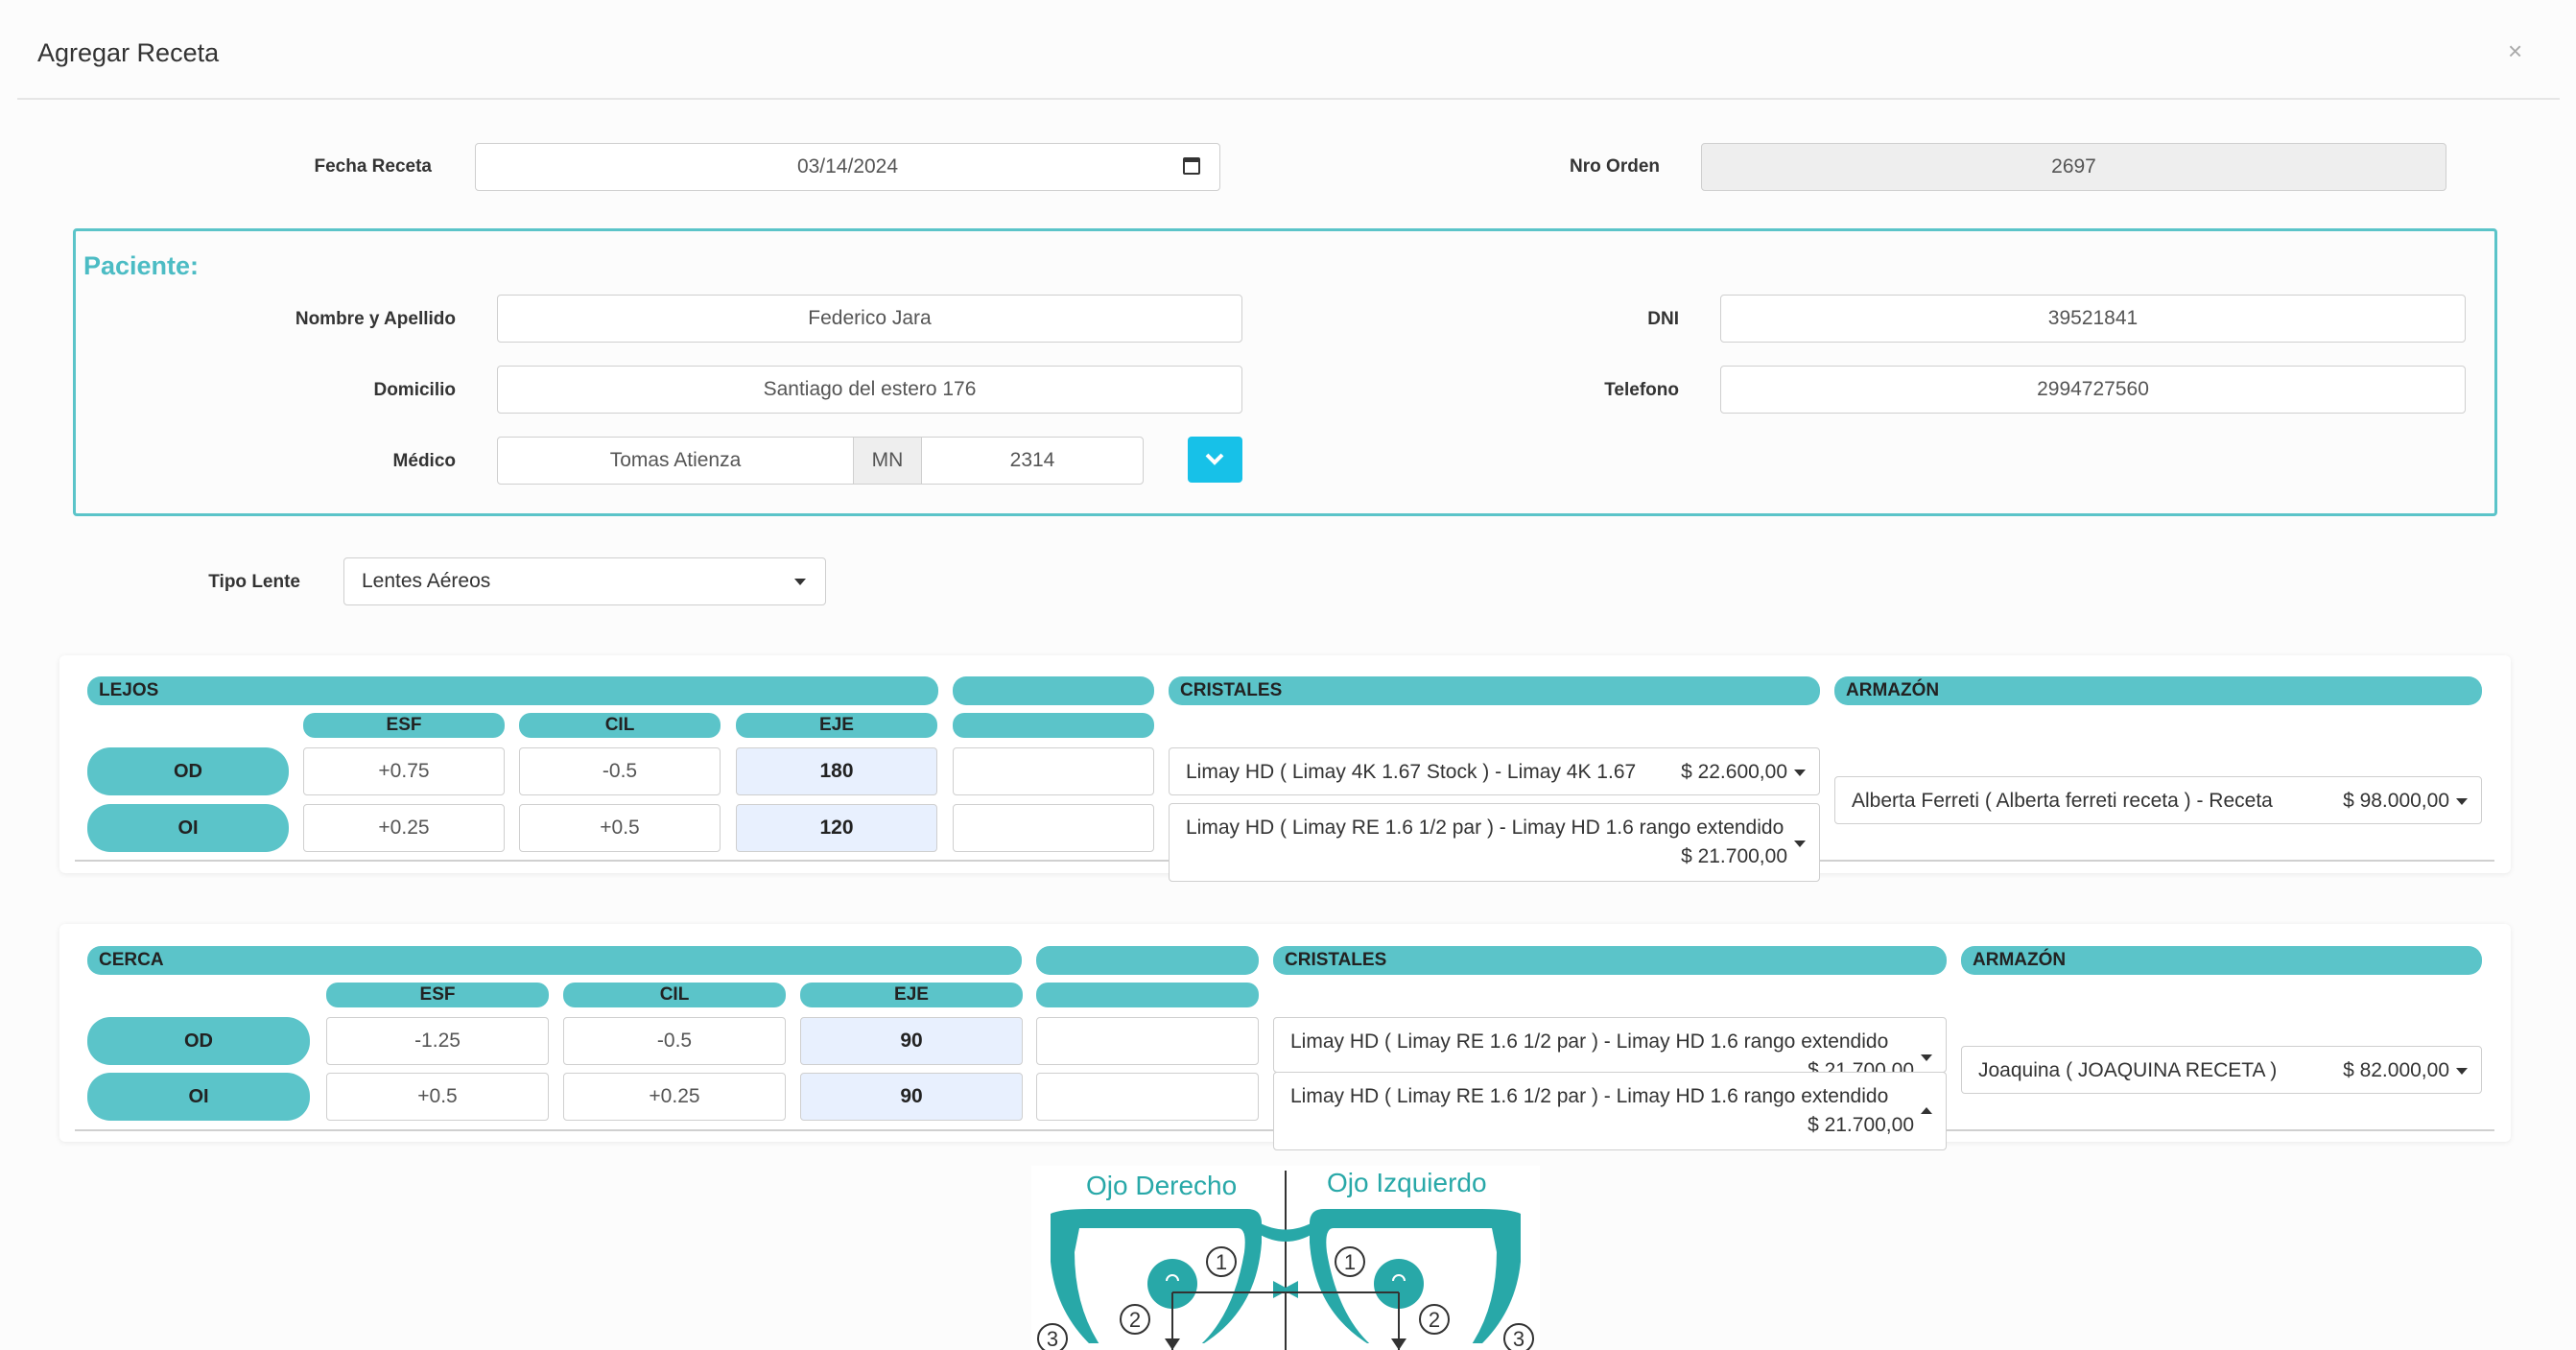 Image resolution: width=2576 pixels, height=1350 pixels. Describe the element at coordinates (620, 771) in the screenshot. I see `lejos-od-cil: -0.5` at that location.